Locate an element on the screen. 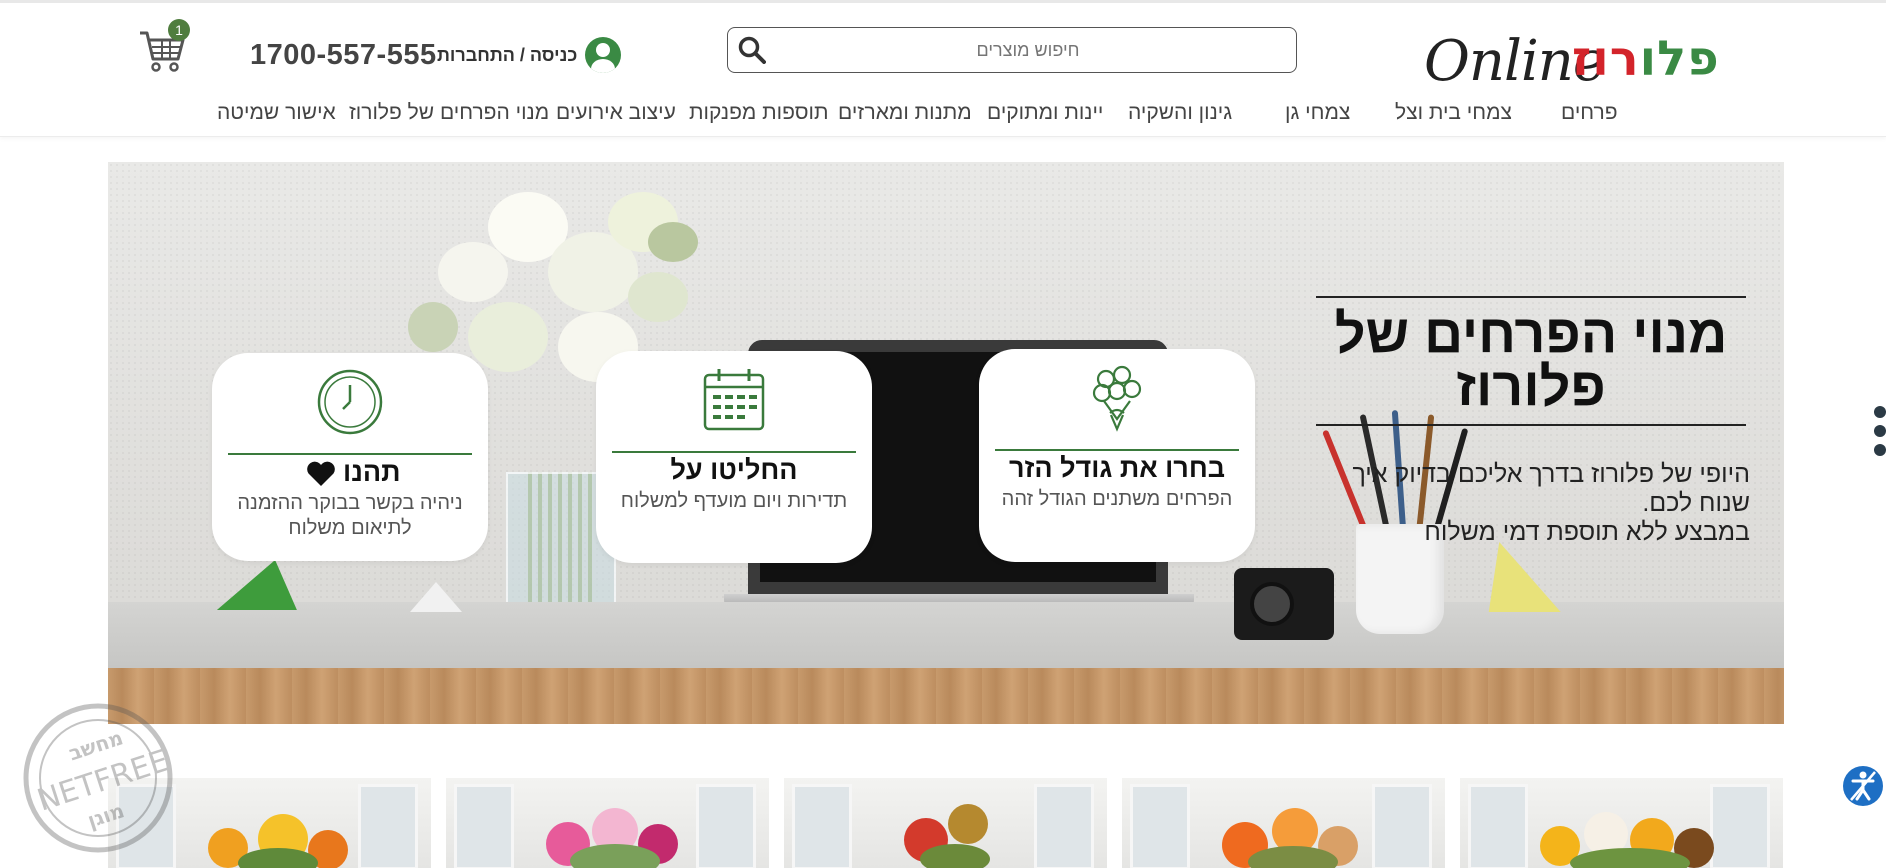 The width and height of the screenshot is (1886, 868). side-menu-toggle is located at coordinates (1879, 436).